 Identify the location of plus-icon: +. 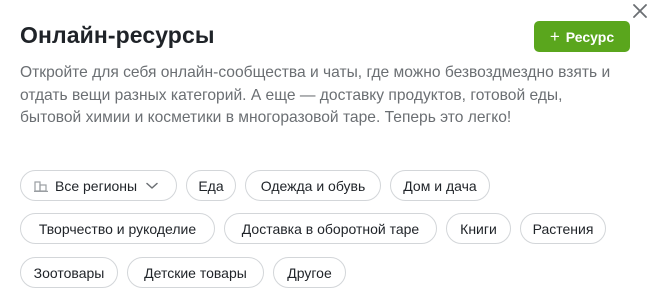
(554, 36).